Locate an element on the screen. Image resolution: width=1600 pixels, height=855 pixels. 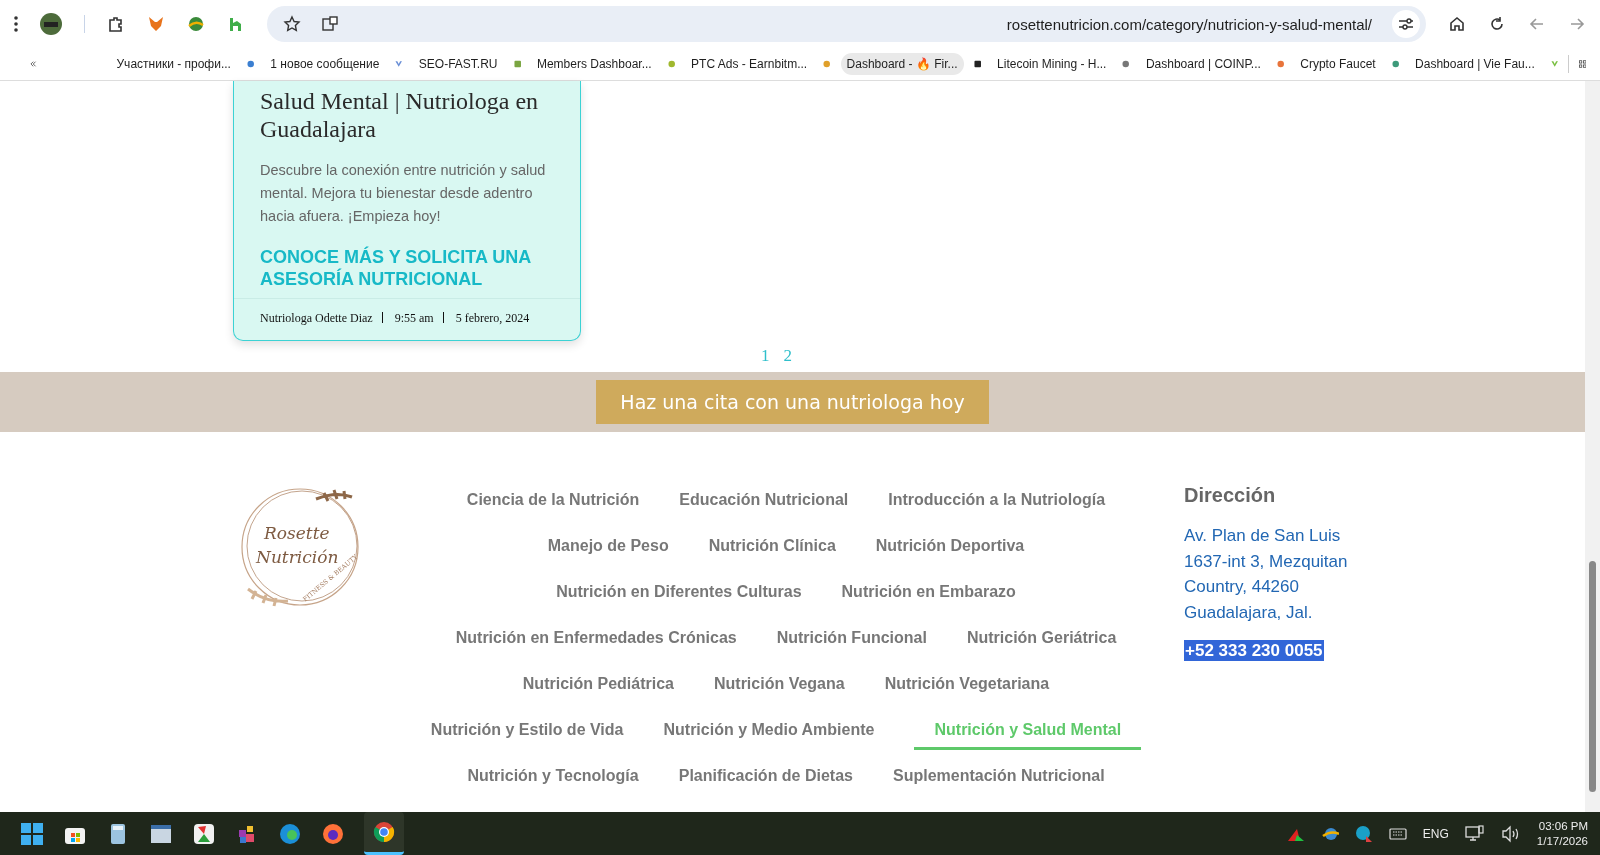
category-link: Nutrición y Estilo de Vida is located at coordinates (527, 733).